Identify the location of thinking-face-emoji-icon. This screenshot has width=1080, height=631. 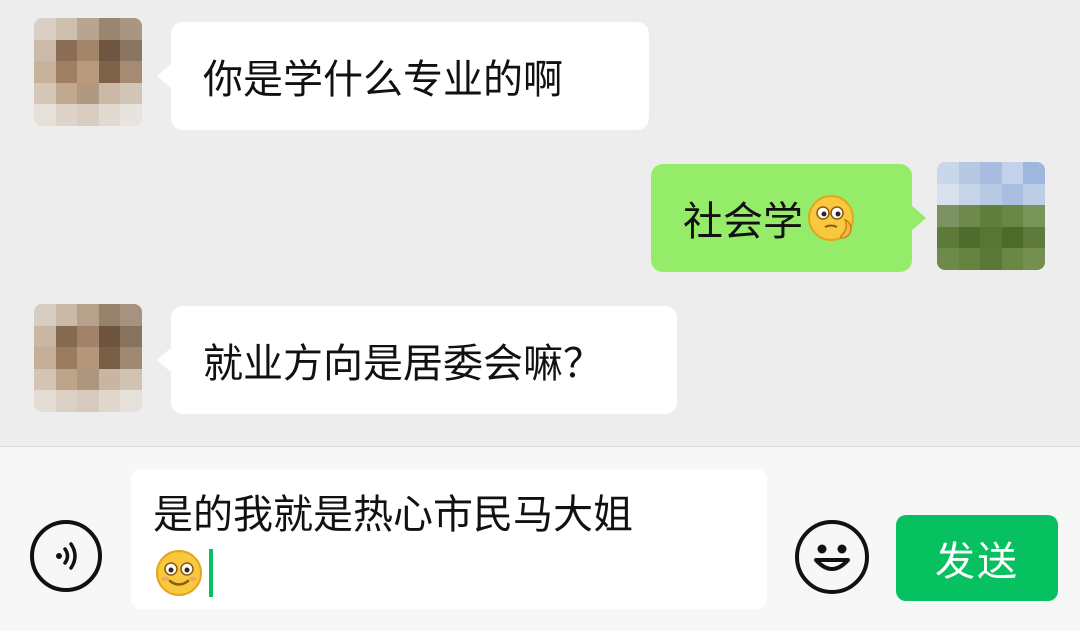
(831, 218).